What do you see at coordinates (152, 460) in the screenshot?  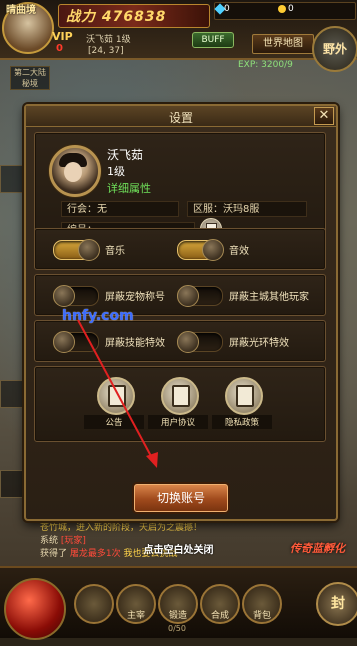 I see `arrow-head` at bounding box center [152, 460].